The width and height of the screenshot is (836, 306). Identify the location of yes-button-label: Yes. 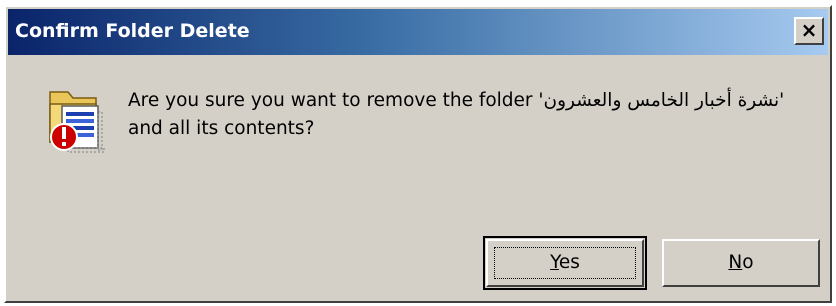
(565, 262).